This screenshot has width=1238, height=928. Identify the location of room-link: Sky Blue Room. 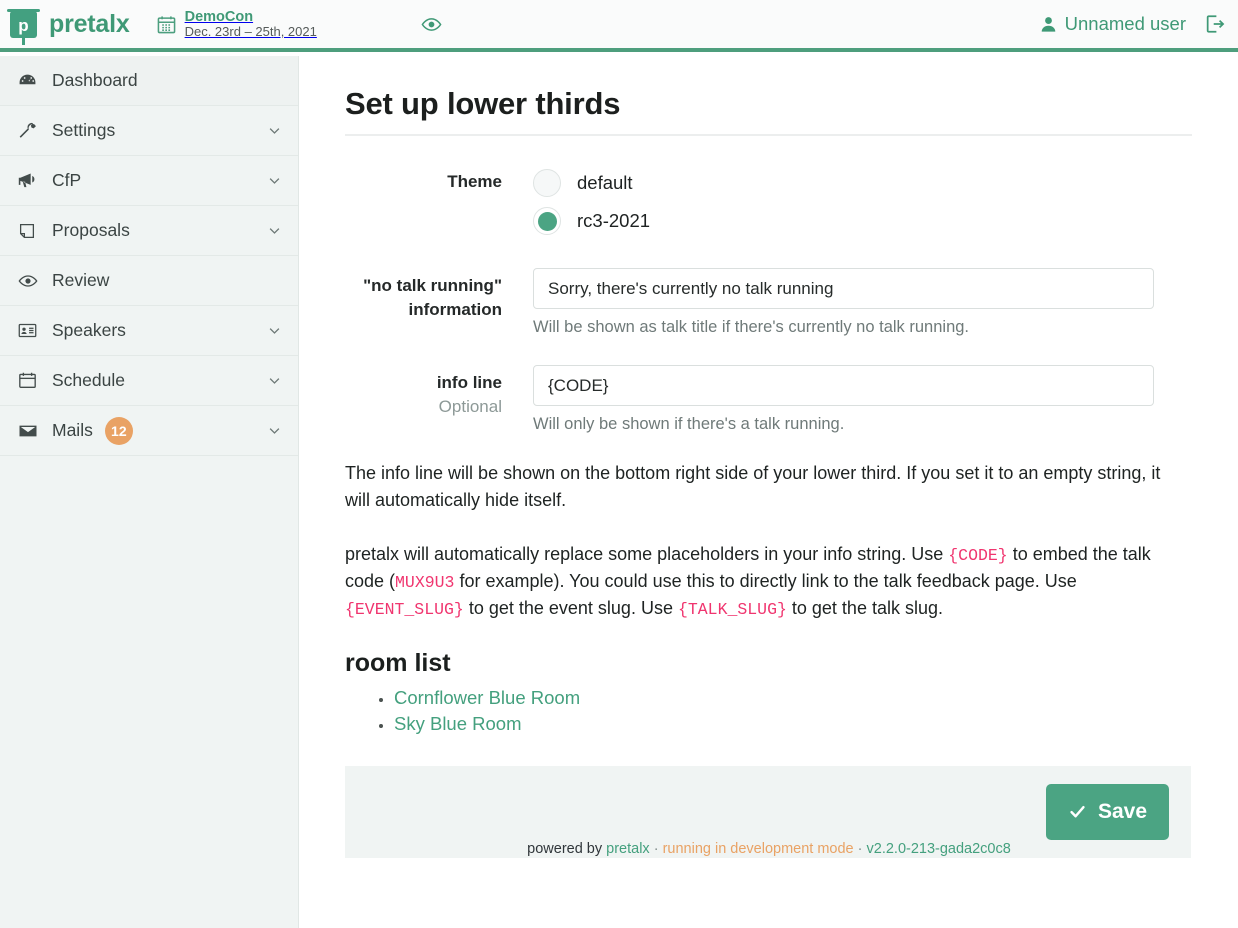
(458, 723).